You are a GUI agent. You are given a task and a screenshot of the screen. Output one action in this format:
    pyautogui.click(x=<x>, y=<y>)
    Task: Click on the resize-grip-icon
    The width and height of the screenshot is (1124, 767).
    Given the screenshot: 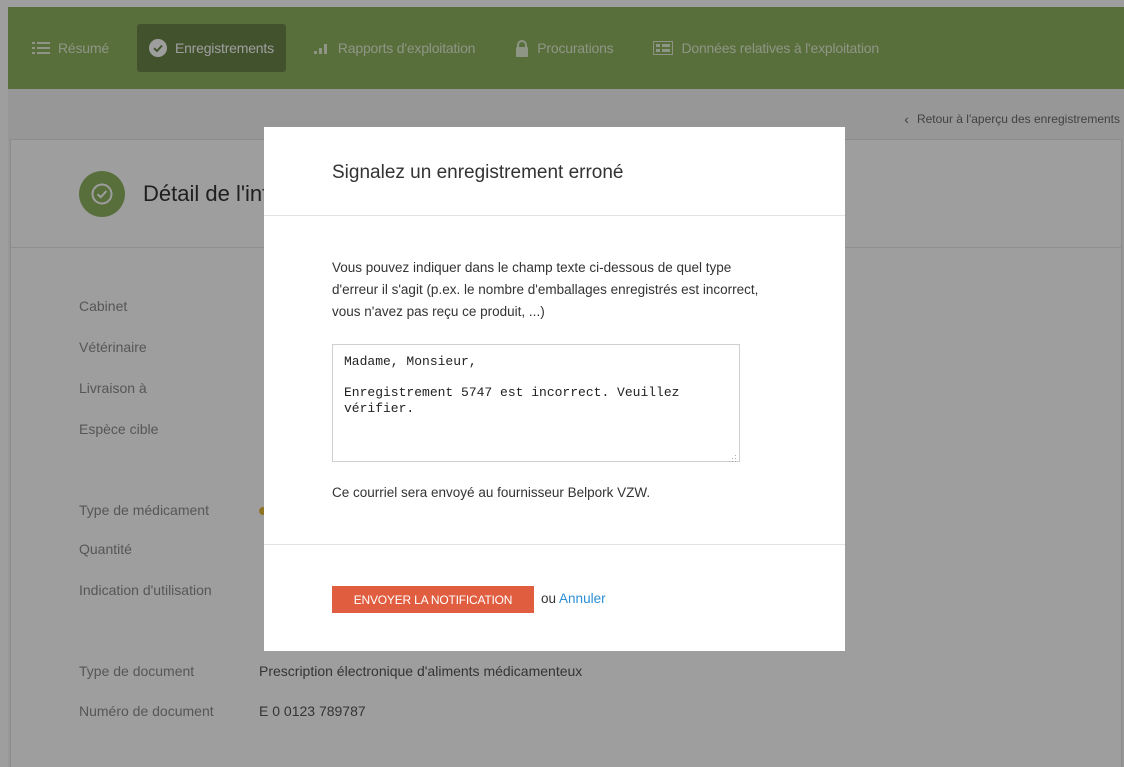 What is the action you would take?
    pyautogui.click(x=732, y=456)
    